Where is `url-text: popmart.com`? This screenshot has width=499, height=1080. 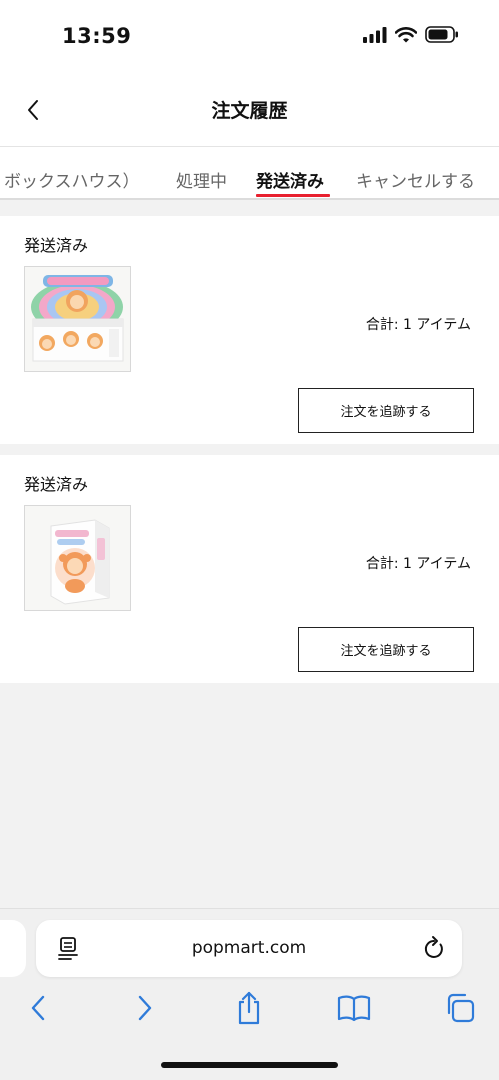
url-text: popmart.com is located at coordinates (249, 948).